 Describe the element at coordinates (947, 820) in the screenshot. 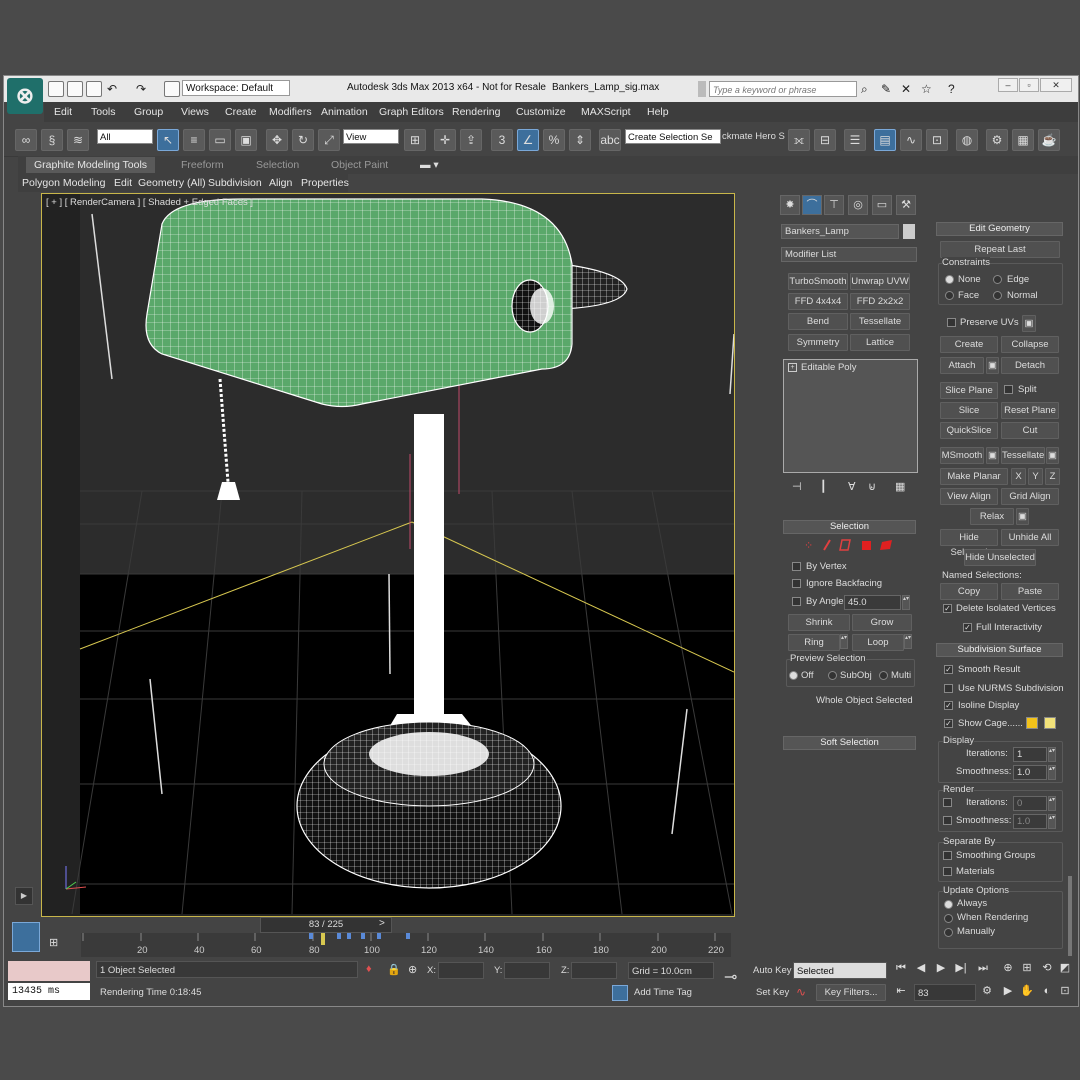

I see `render-smoothness-checkbox` at that location.